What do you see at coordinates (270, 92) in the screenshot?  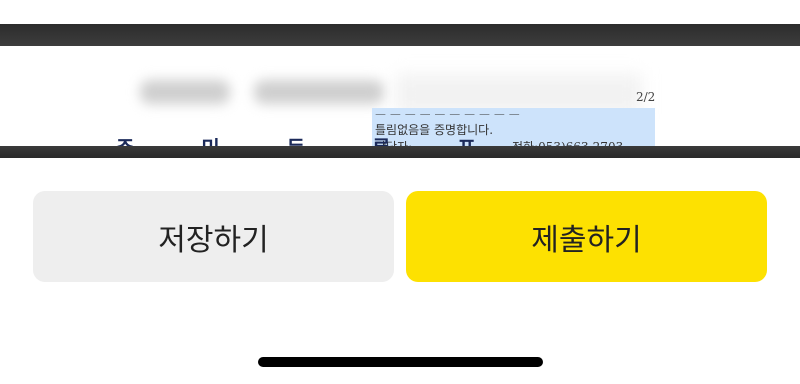 I see `blurred-redacted-text` at bounding box center [270, 92].